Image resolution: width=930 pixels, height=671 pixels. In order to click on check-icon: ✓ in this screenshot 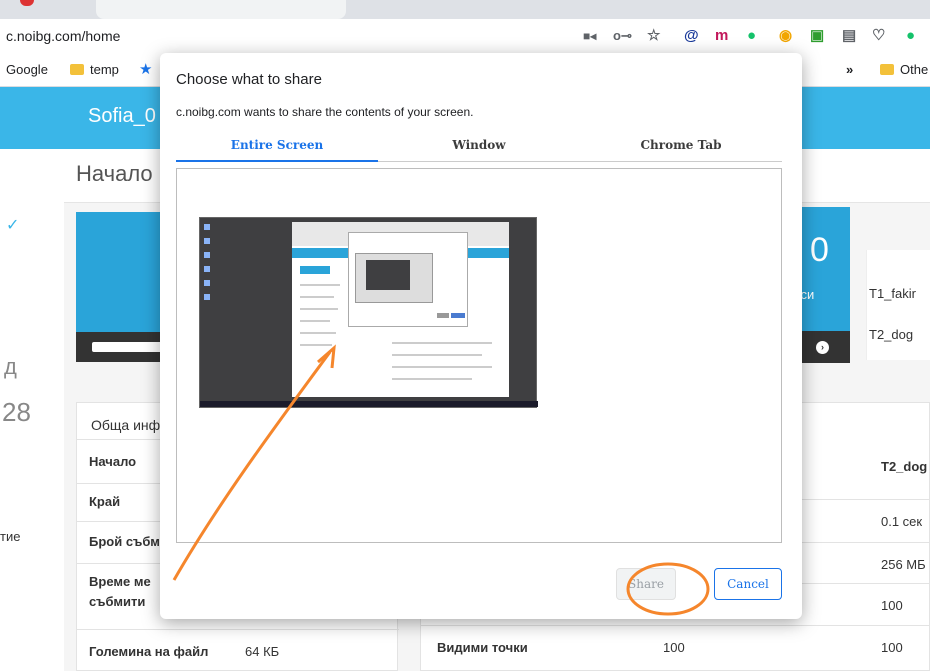, I will do `click(13, 225)`.